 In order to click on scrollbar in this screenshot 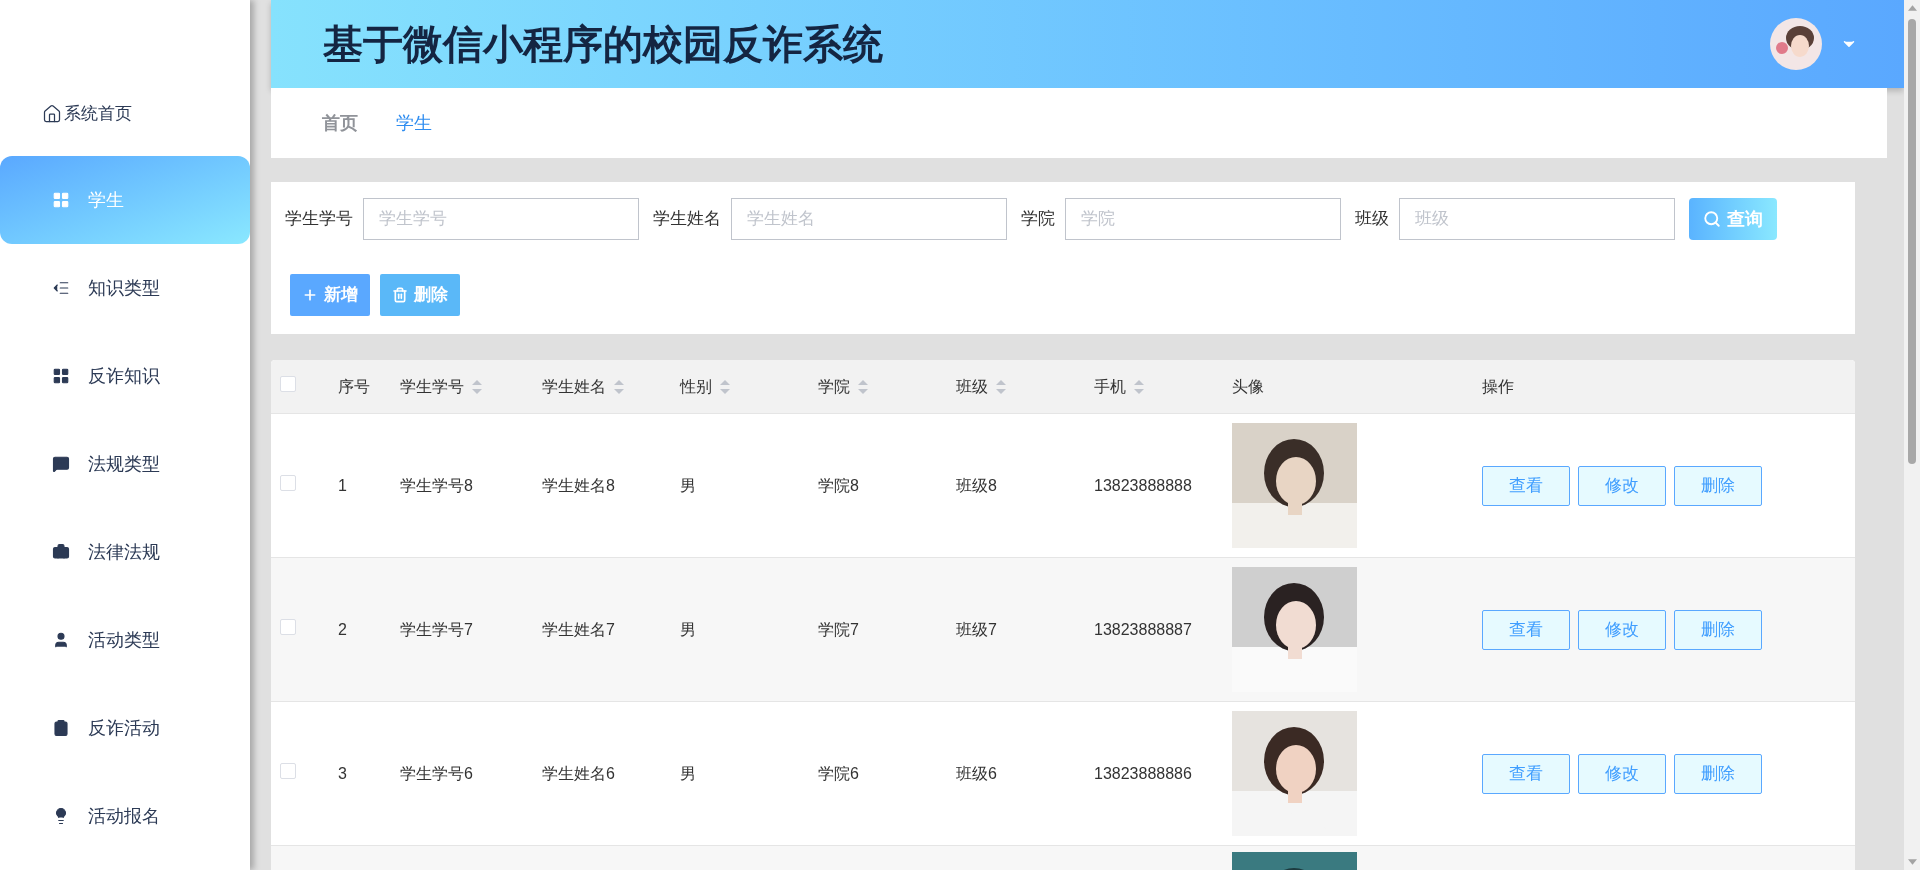, I will do `click(1912, 435)`.